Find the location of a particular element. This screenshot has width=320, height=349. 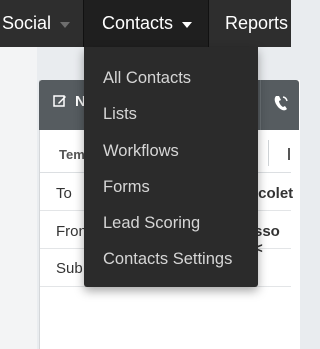

to-label: To is located at coordinates (64, 193).